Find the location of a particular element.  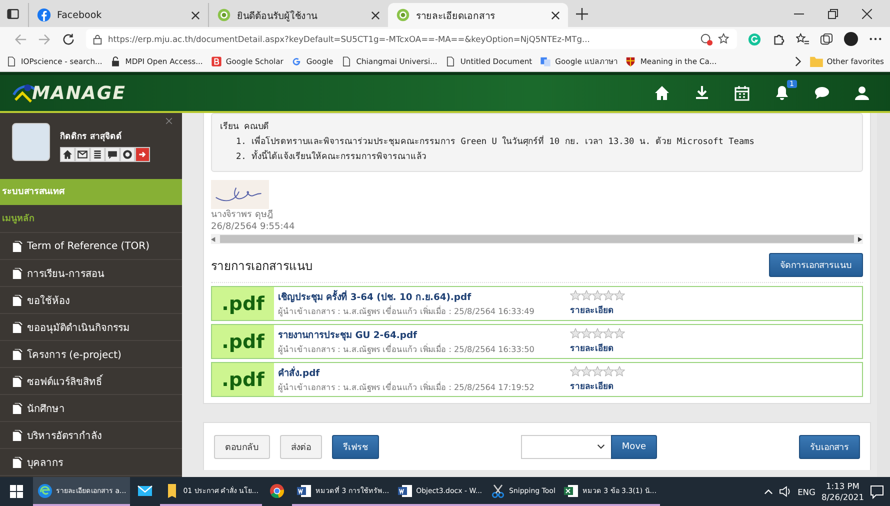

windows-start-icon is located at coordinates (16, 491).